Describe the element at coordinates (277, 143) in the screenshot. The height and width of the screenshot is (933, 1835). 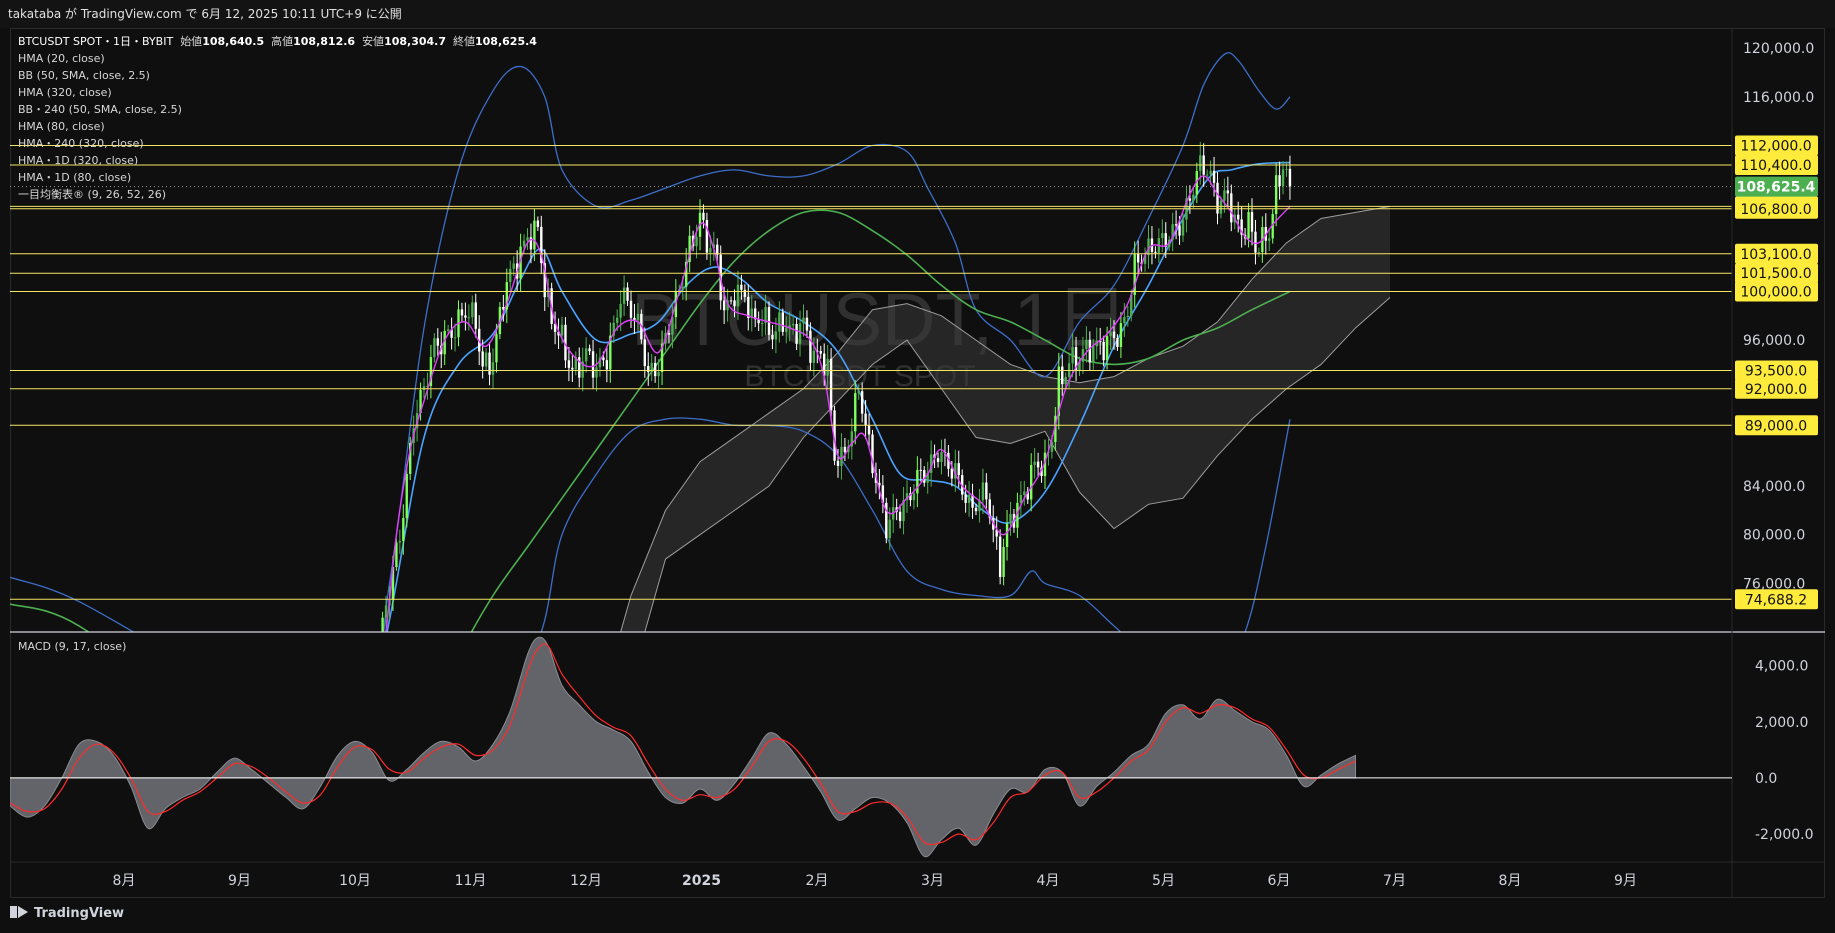
I see `indicator-legend-item: HMA・240 (320, close)` at that location.